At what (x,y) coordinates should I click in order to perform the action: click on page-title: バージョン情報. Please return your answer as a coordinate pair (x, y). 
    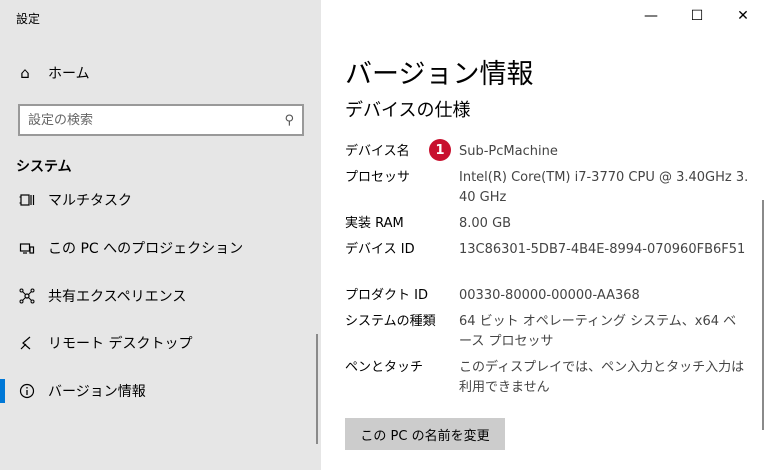
    Looking at the image, I should click on (439, 74).